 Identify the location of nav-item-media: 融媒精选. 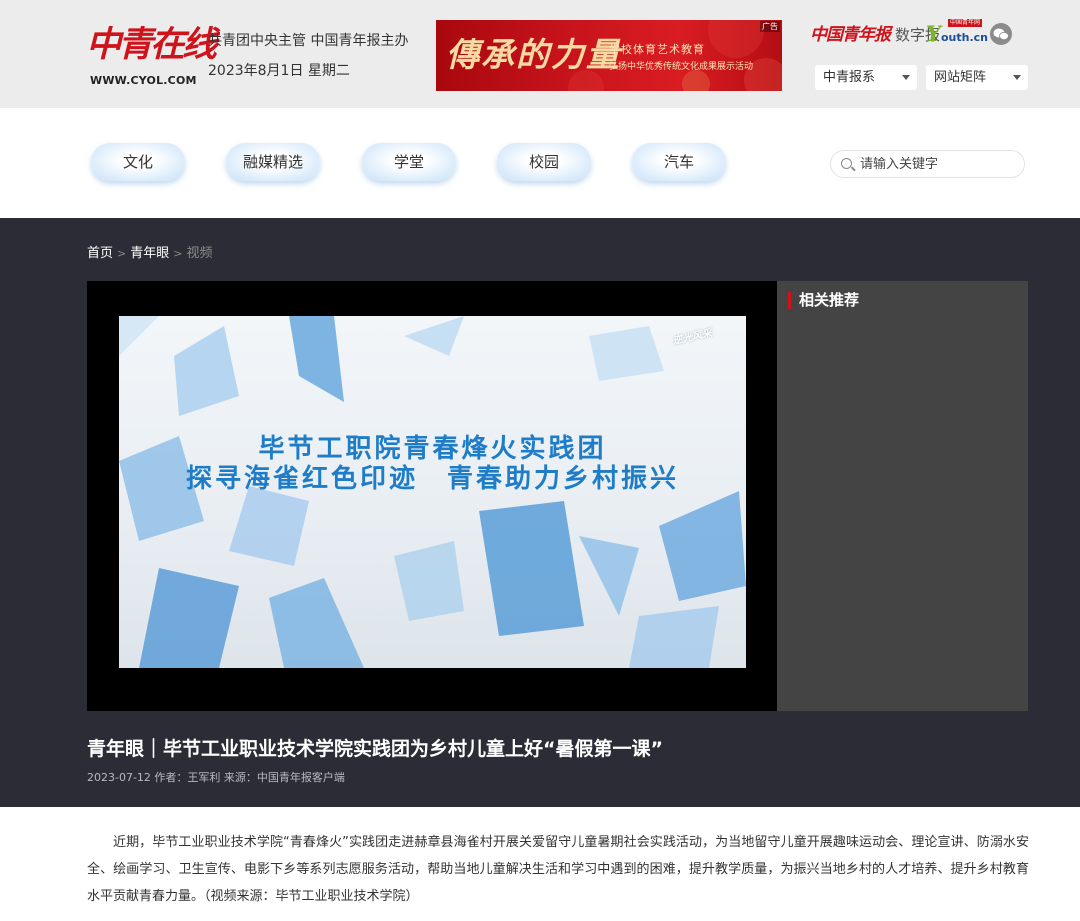
(273, 162).